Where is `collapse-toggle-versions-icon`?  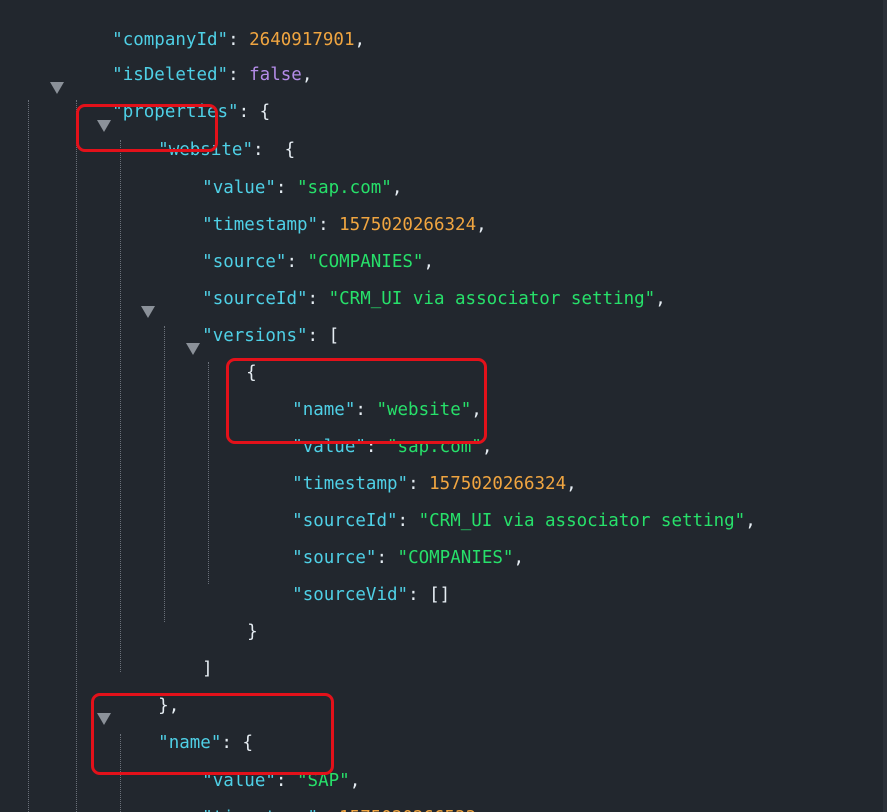
collapse-toggle-versions-icon is located at coordinates (148, 312).